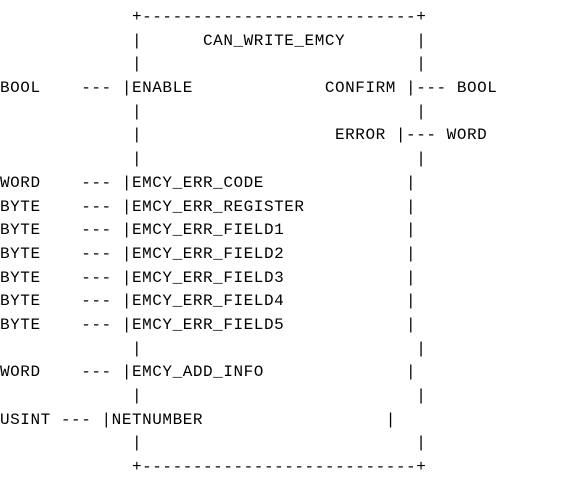 The image size is (585, 480). Describe the element at coordinates (208, 301) in the screenshot. I see `input-line-emcy-err-field4: BYTE --- |EMCY_ERR_FIELD4 |` at that location.